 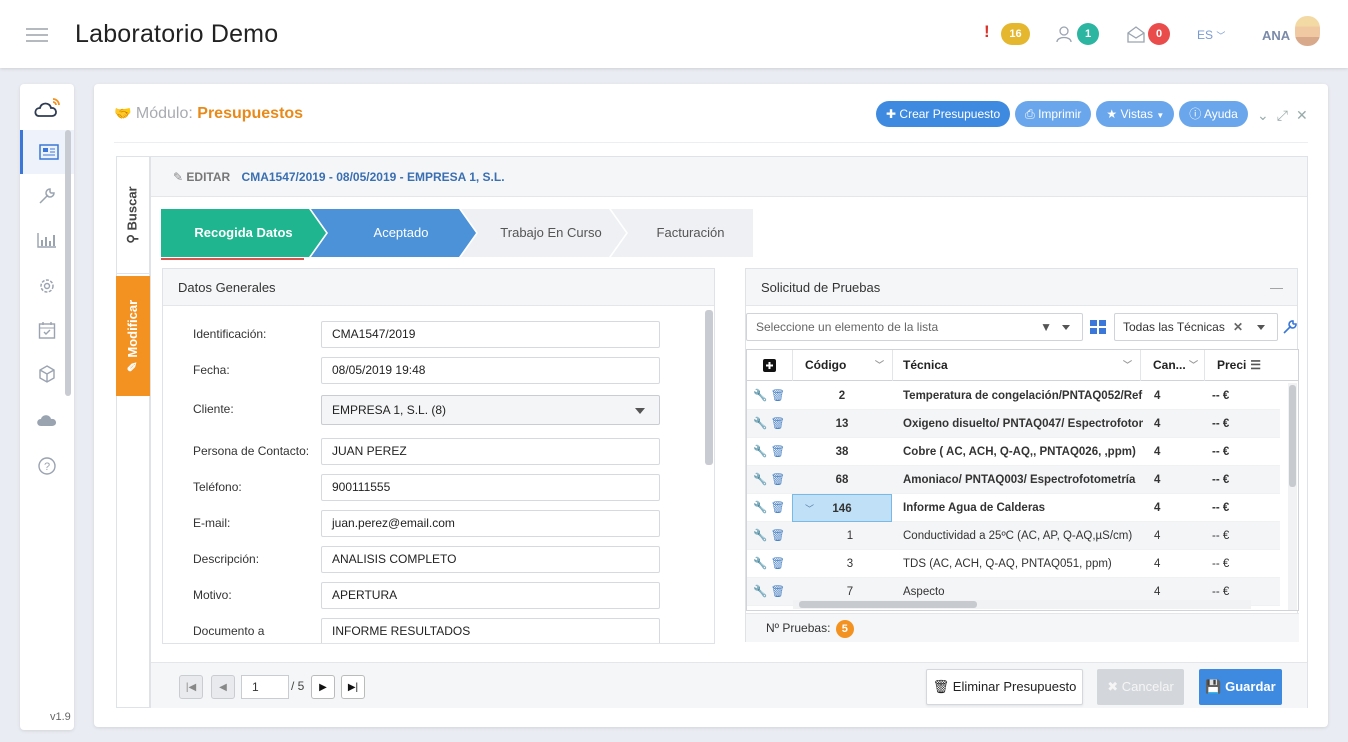 I want to click on delete-button: 🗑 Eliminar Presupuesto, so click(x=1004, y=687).